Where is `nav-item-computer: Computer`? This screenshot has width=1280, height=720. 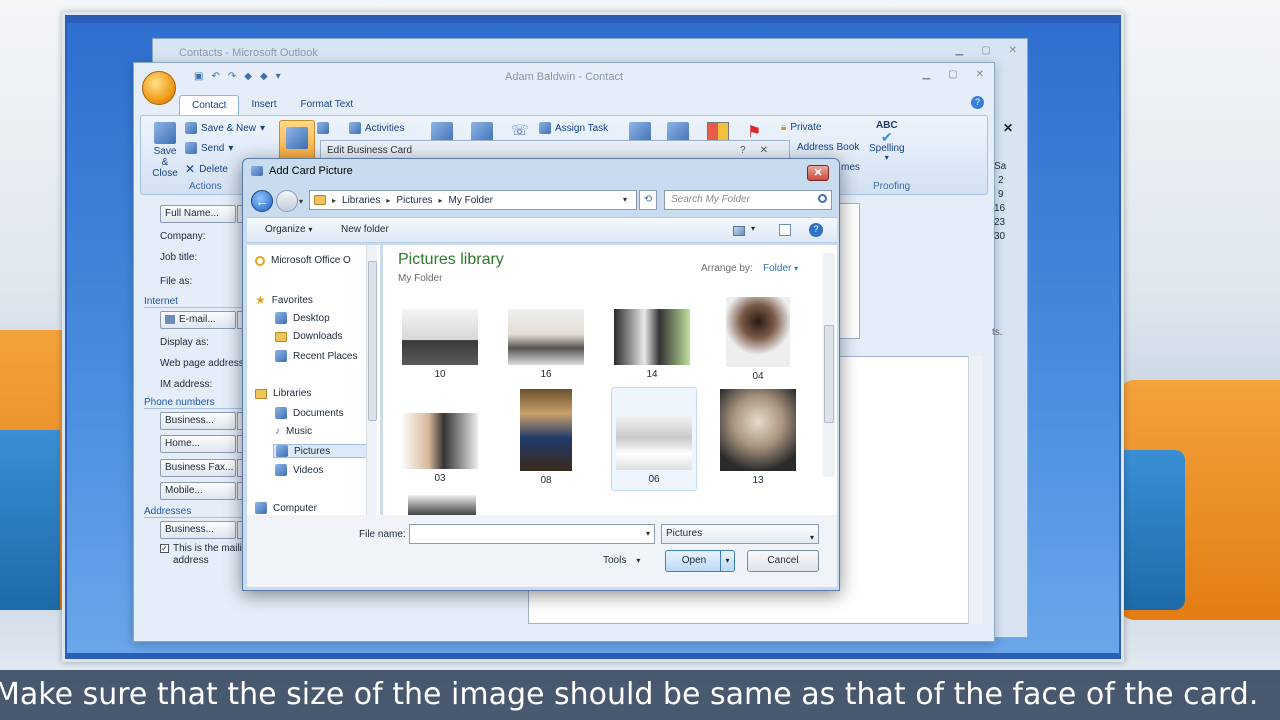
nav-item-computer: Computer is located at coordinates (286, 508).